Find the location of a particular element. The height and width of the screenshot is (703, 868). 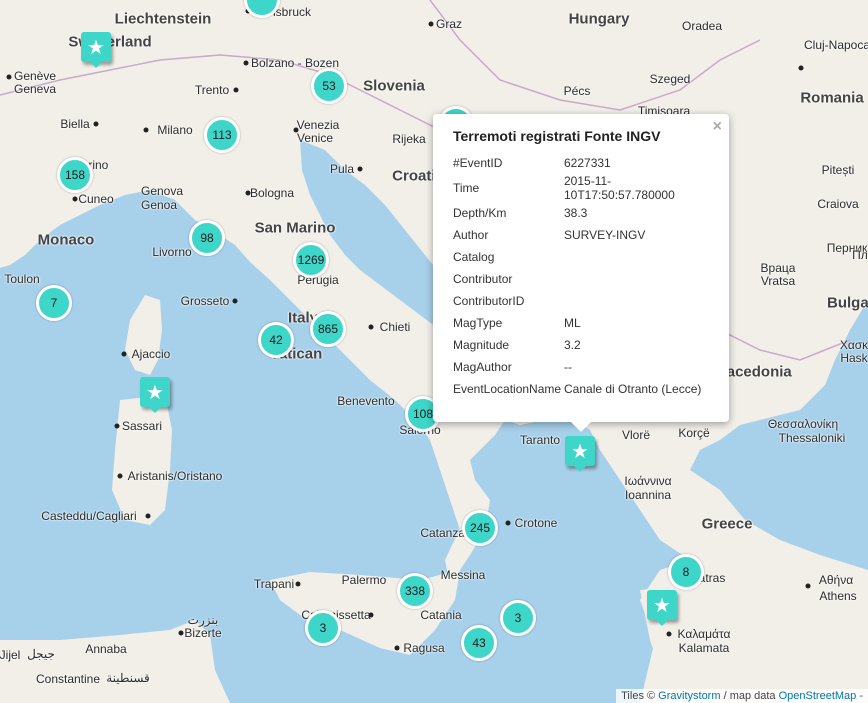

attribute-key: Author is located at coordinates (471, 235).